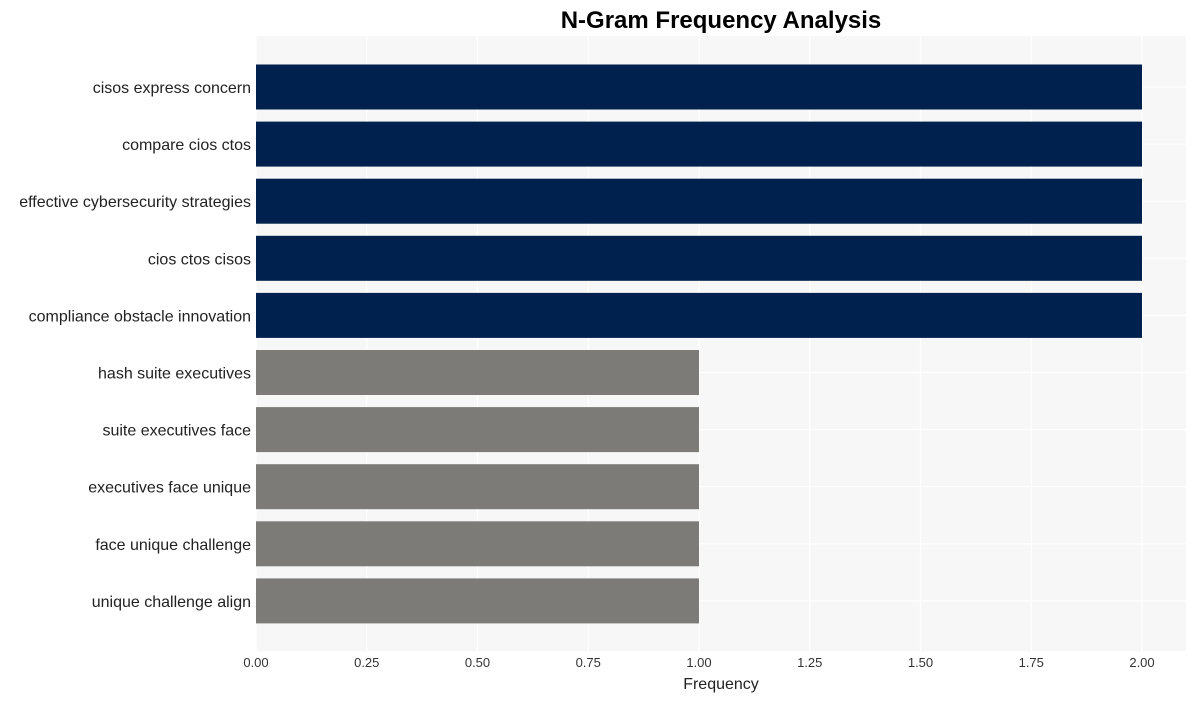  Describe the element at coordinates (140, 316) in the screenshot. I see `y-tick-label-4: compliance obstacle innovation` at that location.